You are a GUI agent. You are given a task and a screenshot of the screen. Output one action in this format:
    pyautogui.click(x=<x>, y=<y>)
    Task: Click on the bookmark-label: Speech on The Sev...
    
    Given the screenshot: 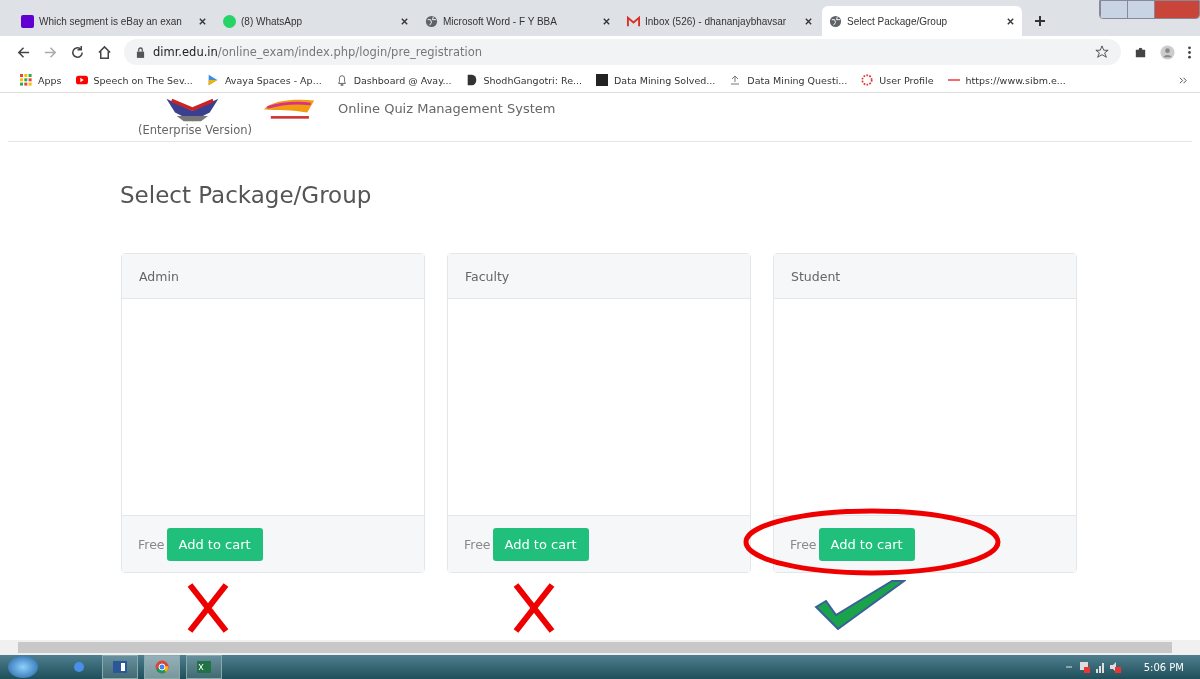 What is the action you would take?
    pyautogui.click(x=143, y=80)
    